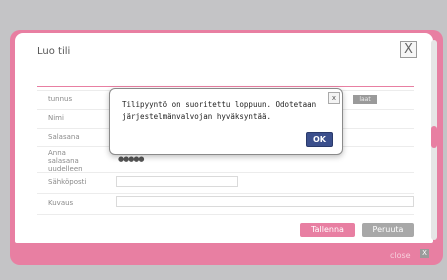 The height and width of the screenshot is (280, 447). I want to click on label-password: Salasana, so click(64, 137).